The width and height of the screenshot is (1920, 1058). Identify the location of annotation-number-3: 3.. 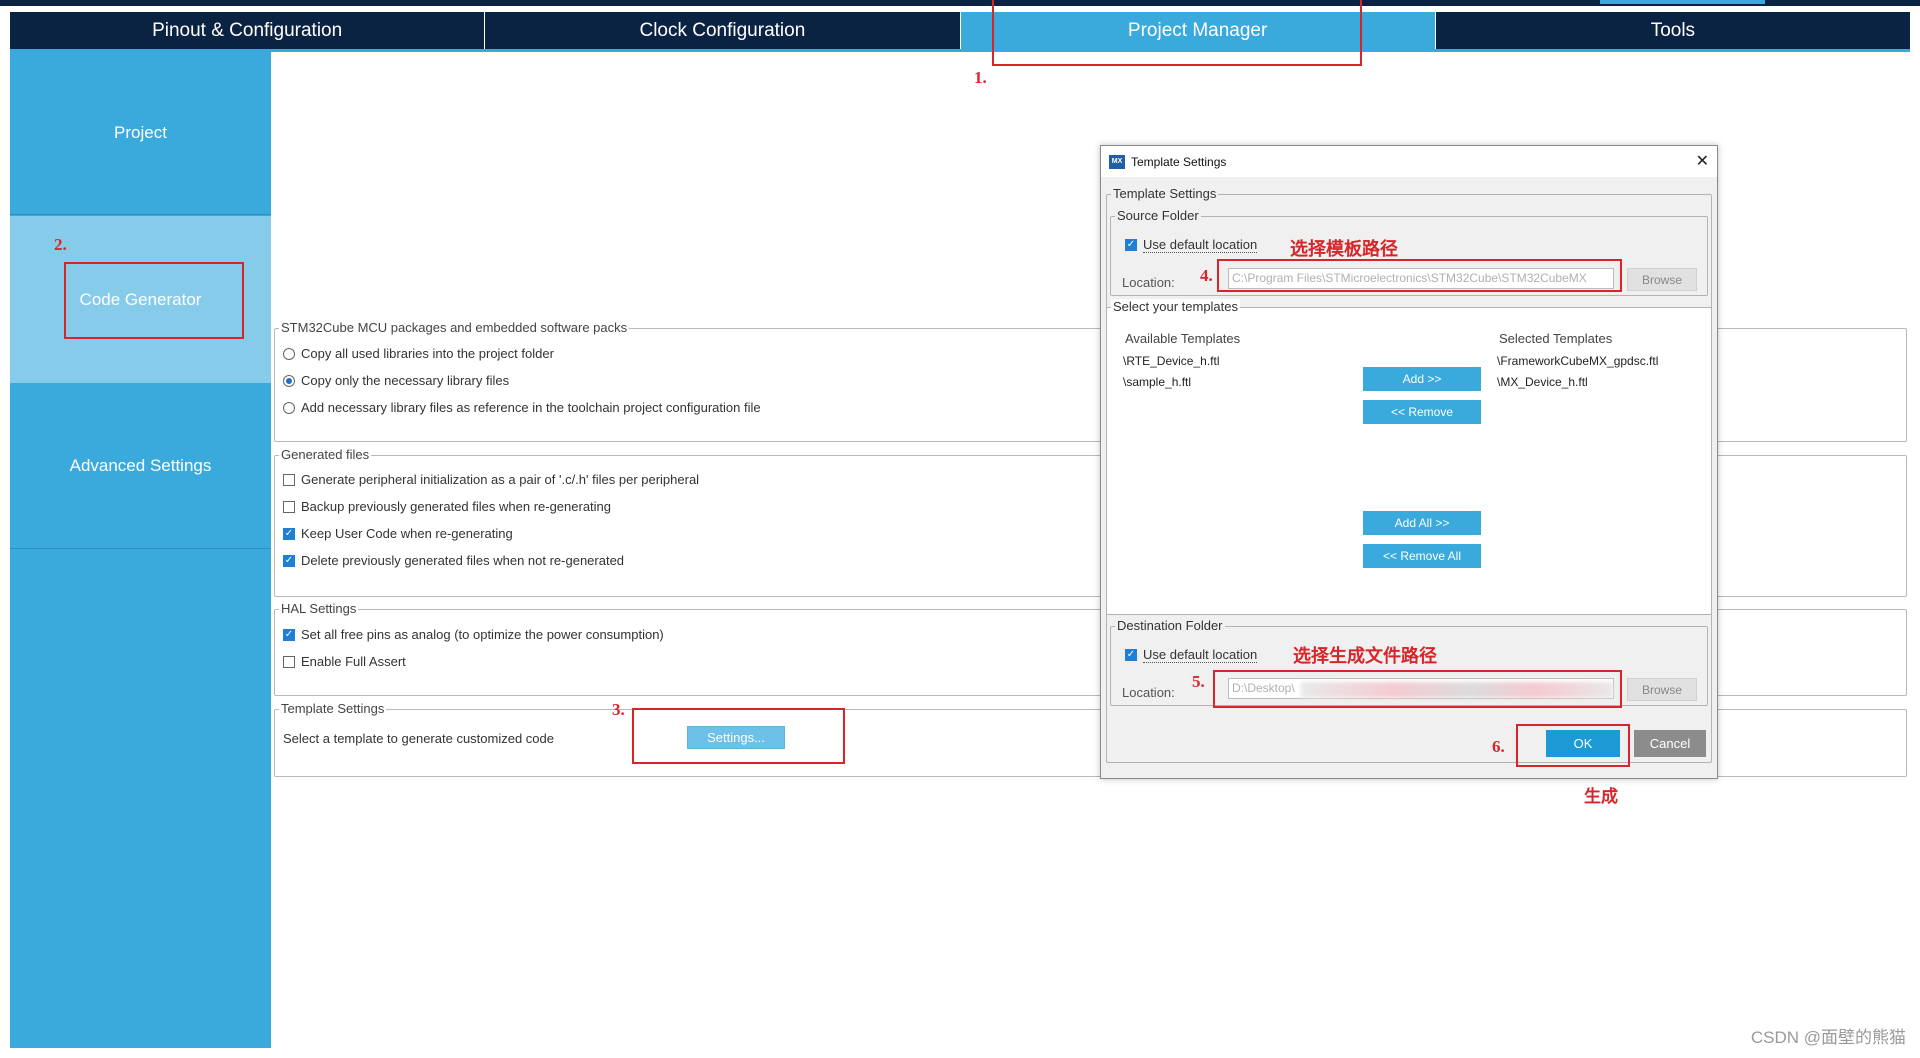
(618, 709).